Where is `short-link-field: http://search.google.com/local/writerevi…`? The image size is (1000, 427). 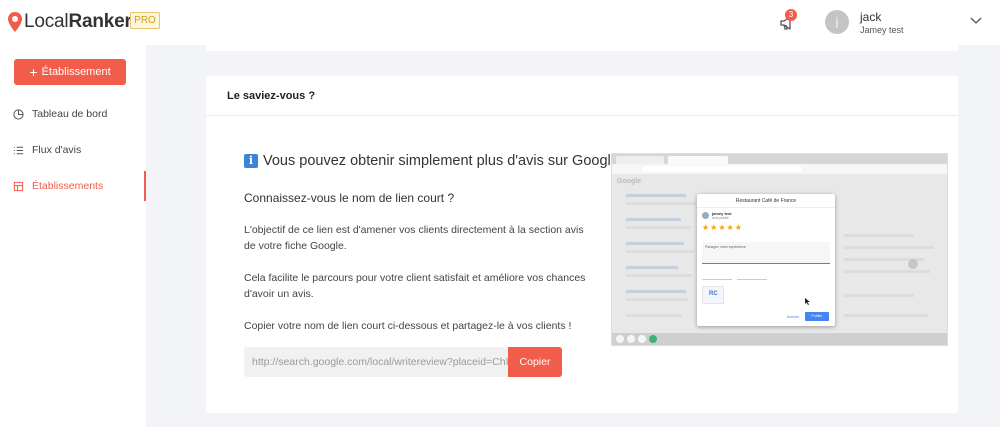 short-link-field: http://search.google.com/local/writerevi… is located at coordinates (376, 362).